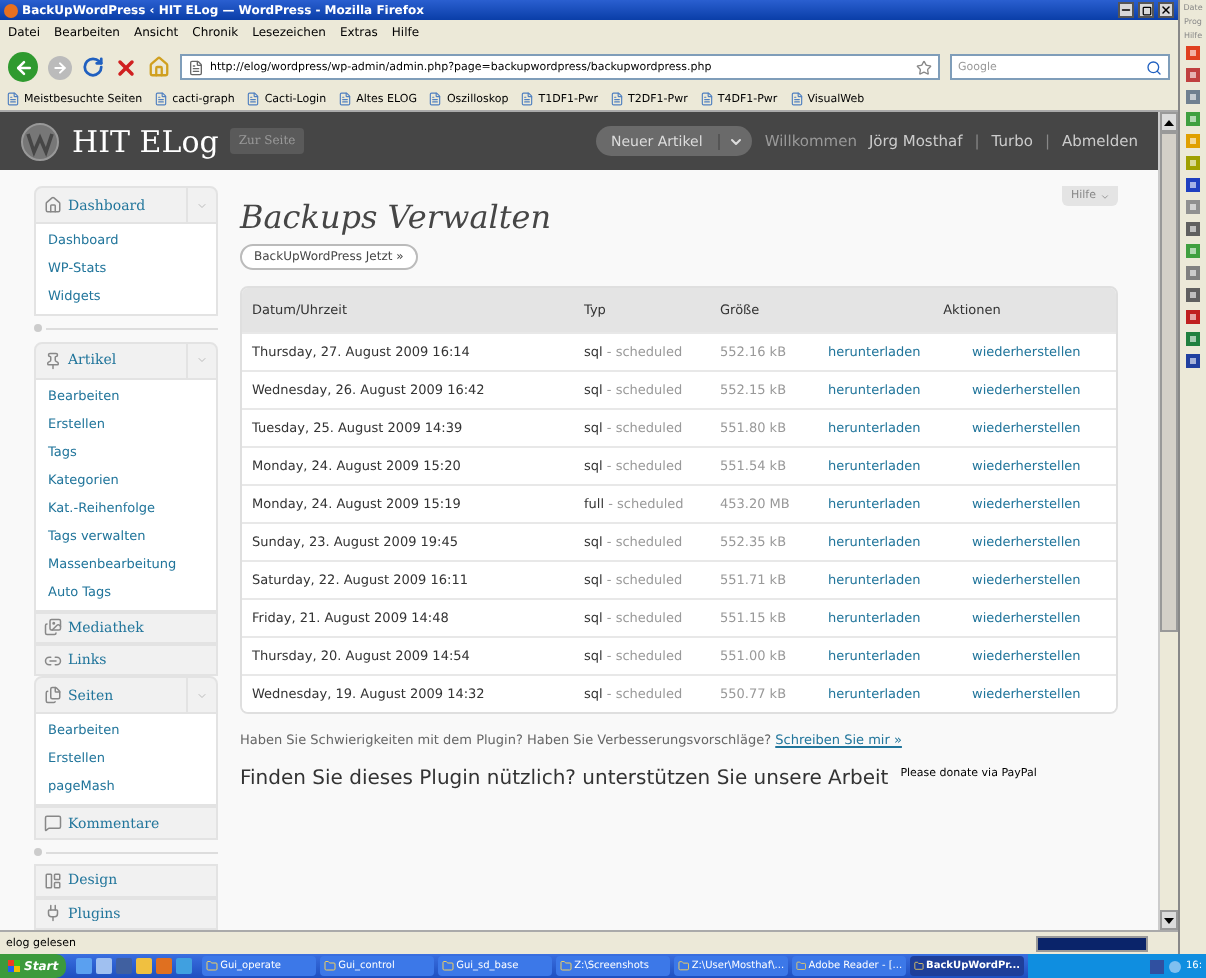 The image size is (1206, 978). I want to click on minimize-button, so click(1126, 10).